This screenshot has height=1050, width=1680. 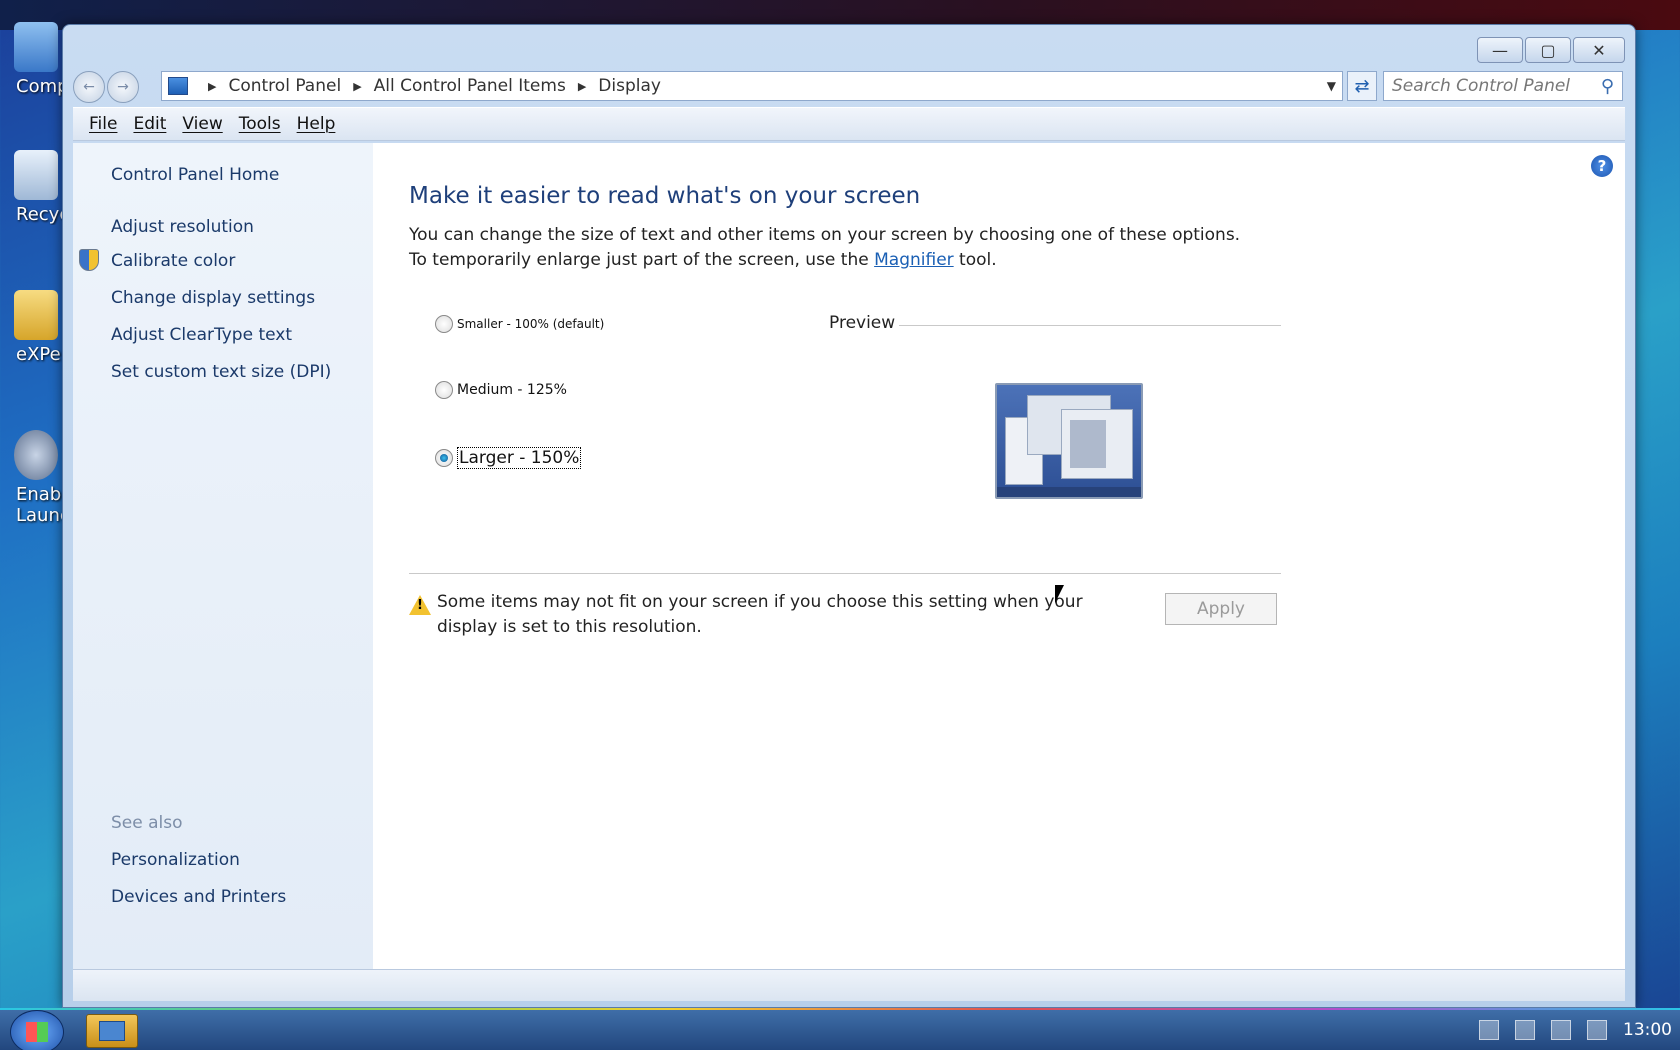 I want to click on sidebar-item-personalization: Personalization, so click(x=175, y=860).